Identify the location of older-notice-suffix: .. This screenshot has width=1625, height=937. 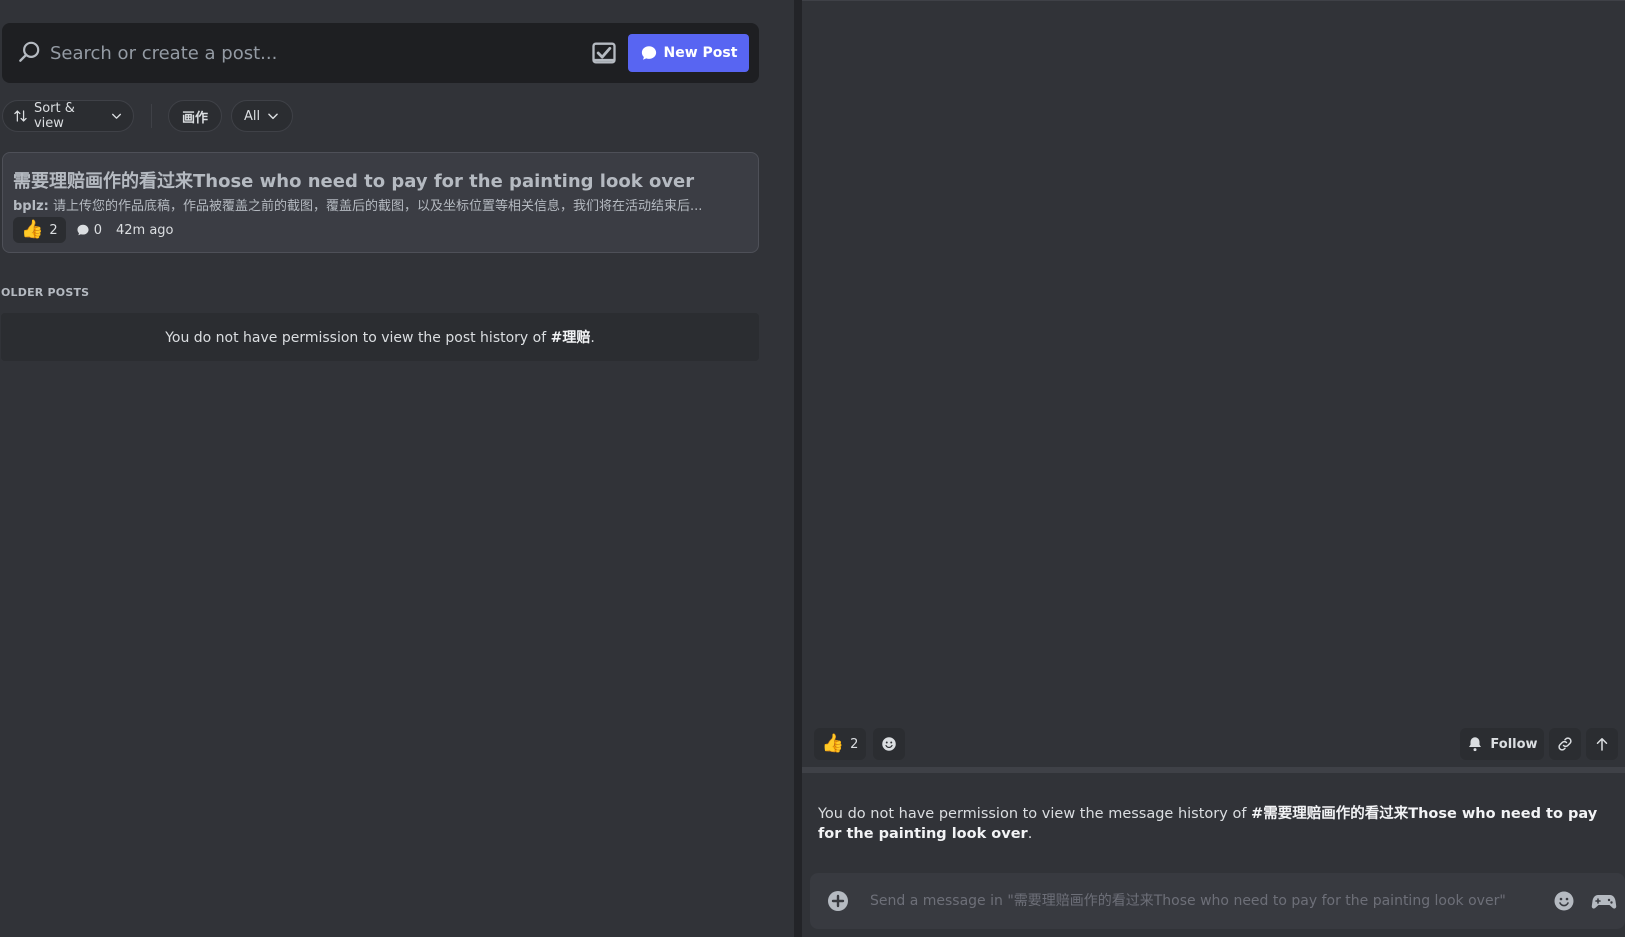
(592, 338).